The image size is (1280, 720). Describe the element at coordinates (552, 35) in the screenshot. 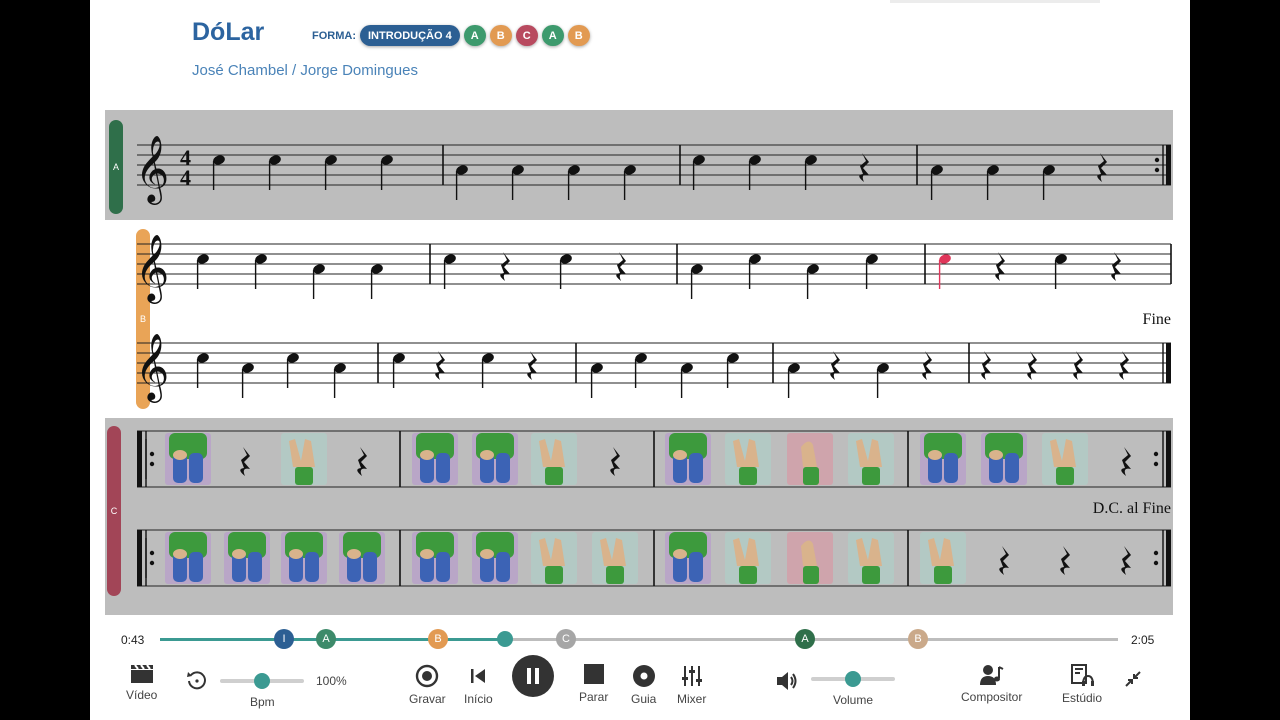

I see `forma-pill-4: A` at that location.